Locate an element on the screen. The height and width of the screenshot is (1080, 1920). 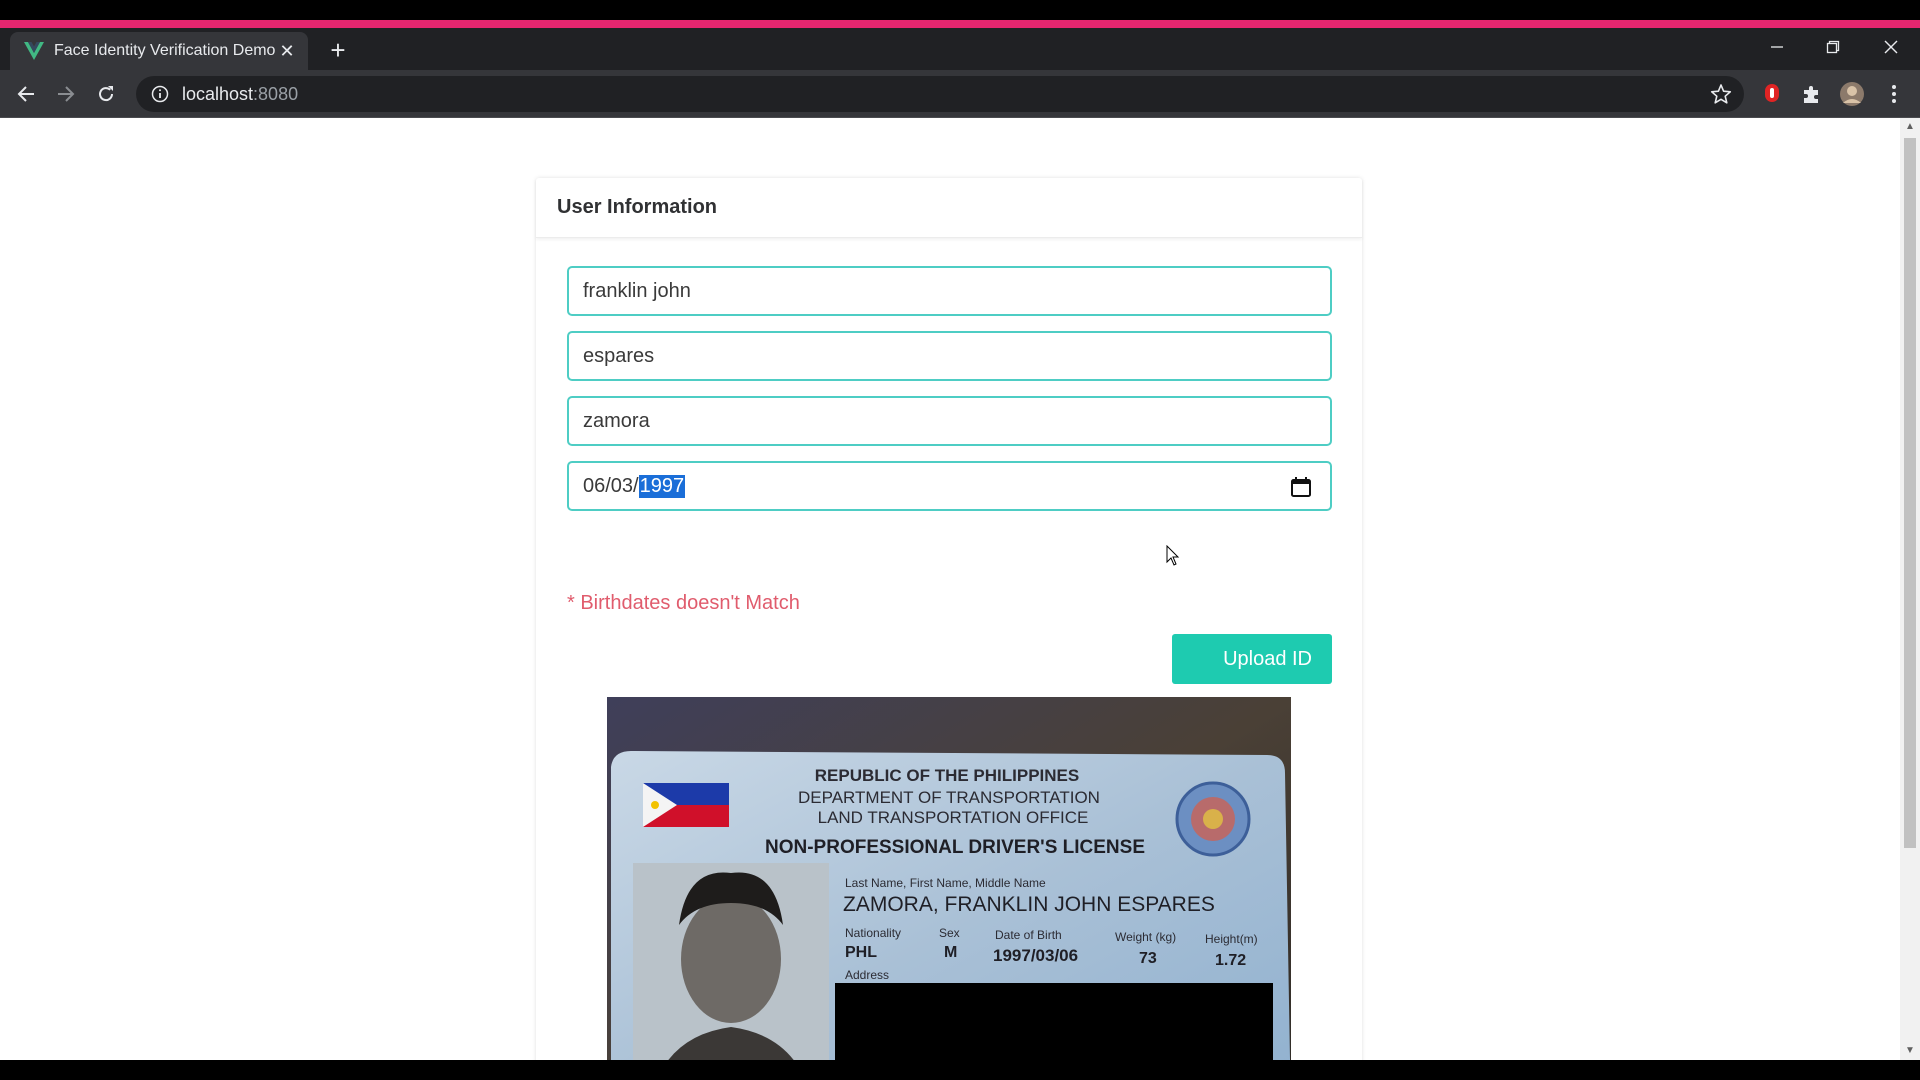
birthdate-month-day: 06/03/ is located at coordinates (611, 485).